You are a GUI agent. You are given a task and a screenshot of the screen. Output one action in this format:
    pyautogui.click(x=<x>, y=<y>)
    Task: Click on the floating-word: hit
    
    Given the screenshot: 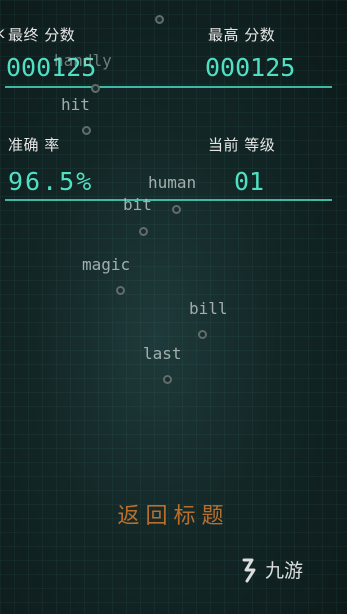 What is the action you would take?
    pyautogui.click(x=75, y=104)
    